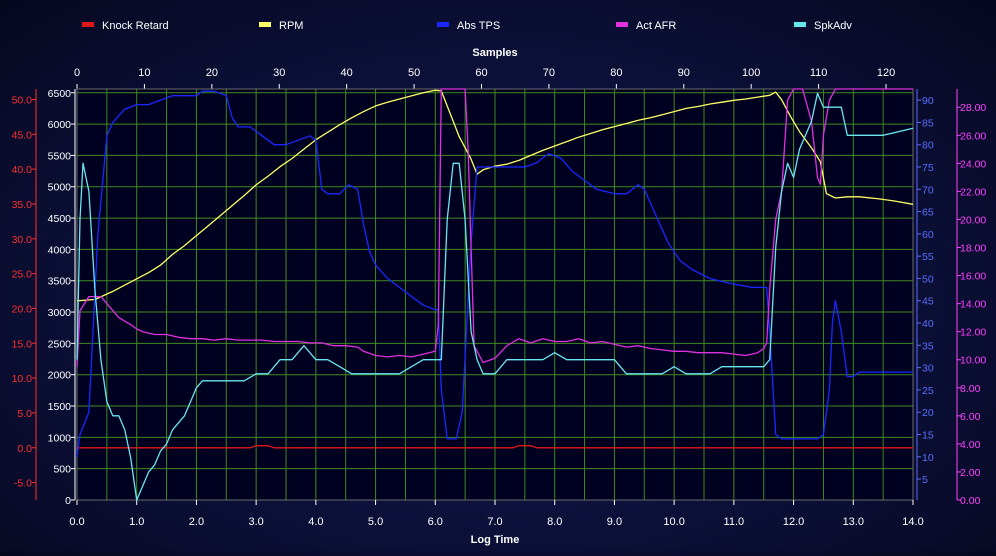 The image size is (996, 556). What do you see at coordinates (928, 279) in the screenshot?
I see `axis-tick-label: 50` at bounding box center [928, 279].